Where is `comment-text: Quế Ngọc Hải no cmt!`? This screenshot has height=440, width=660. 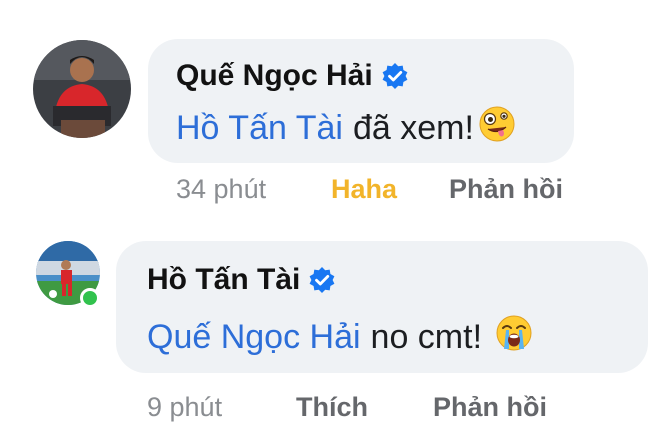
comment-text: Quế Ngọc Hải no cmt! is located at coordinates (340, 337).